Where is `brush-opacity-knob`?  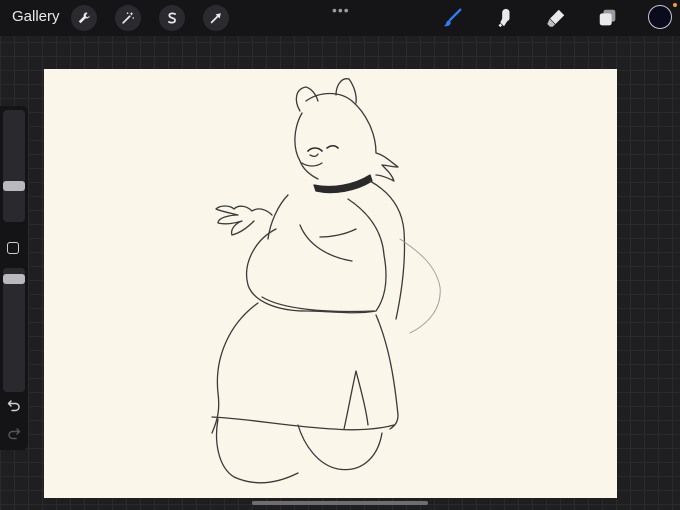
brush-opacity-knob is located at coordinates (14, 278).